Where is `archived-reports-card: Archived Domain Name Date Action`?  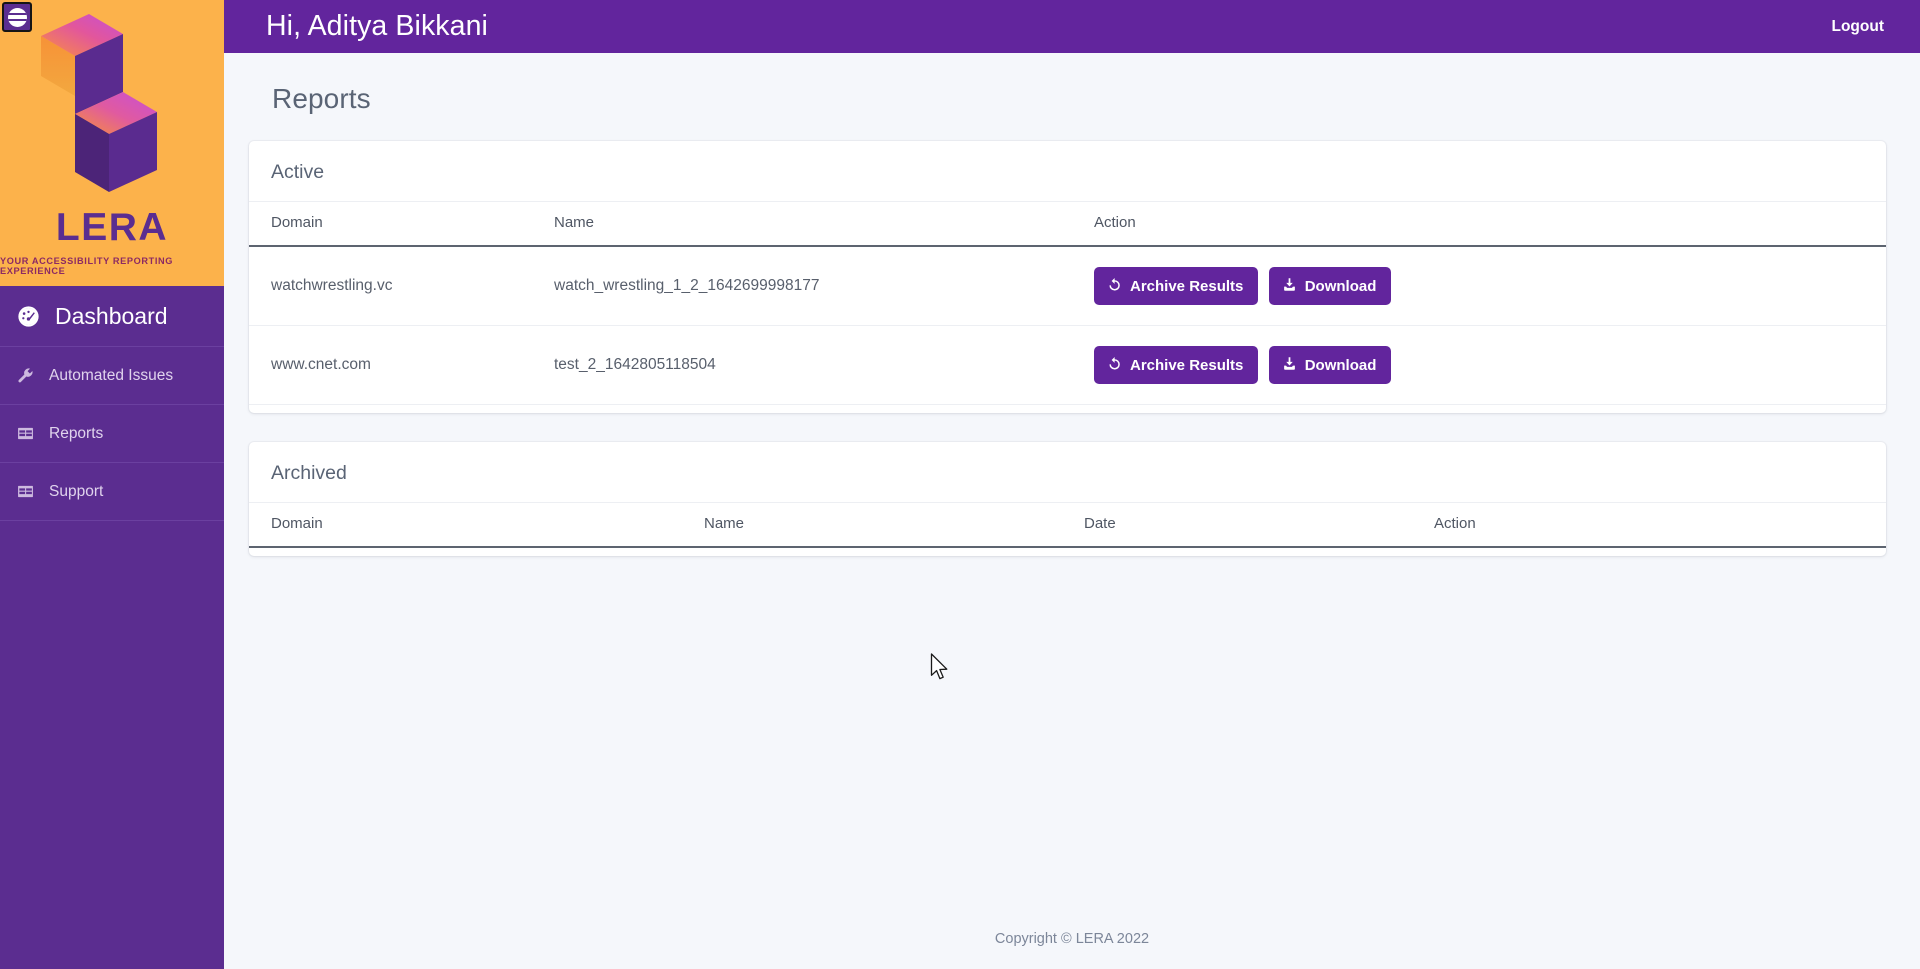 archived-reports-card: Archived Domain Name Date Action is located at coordinates (1067, 499).